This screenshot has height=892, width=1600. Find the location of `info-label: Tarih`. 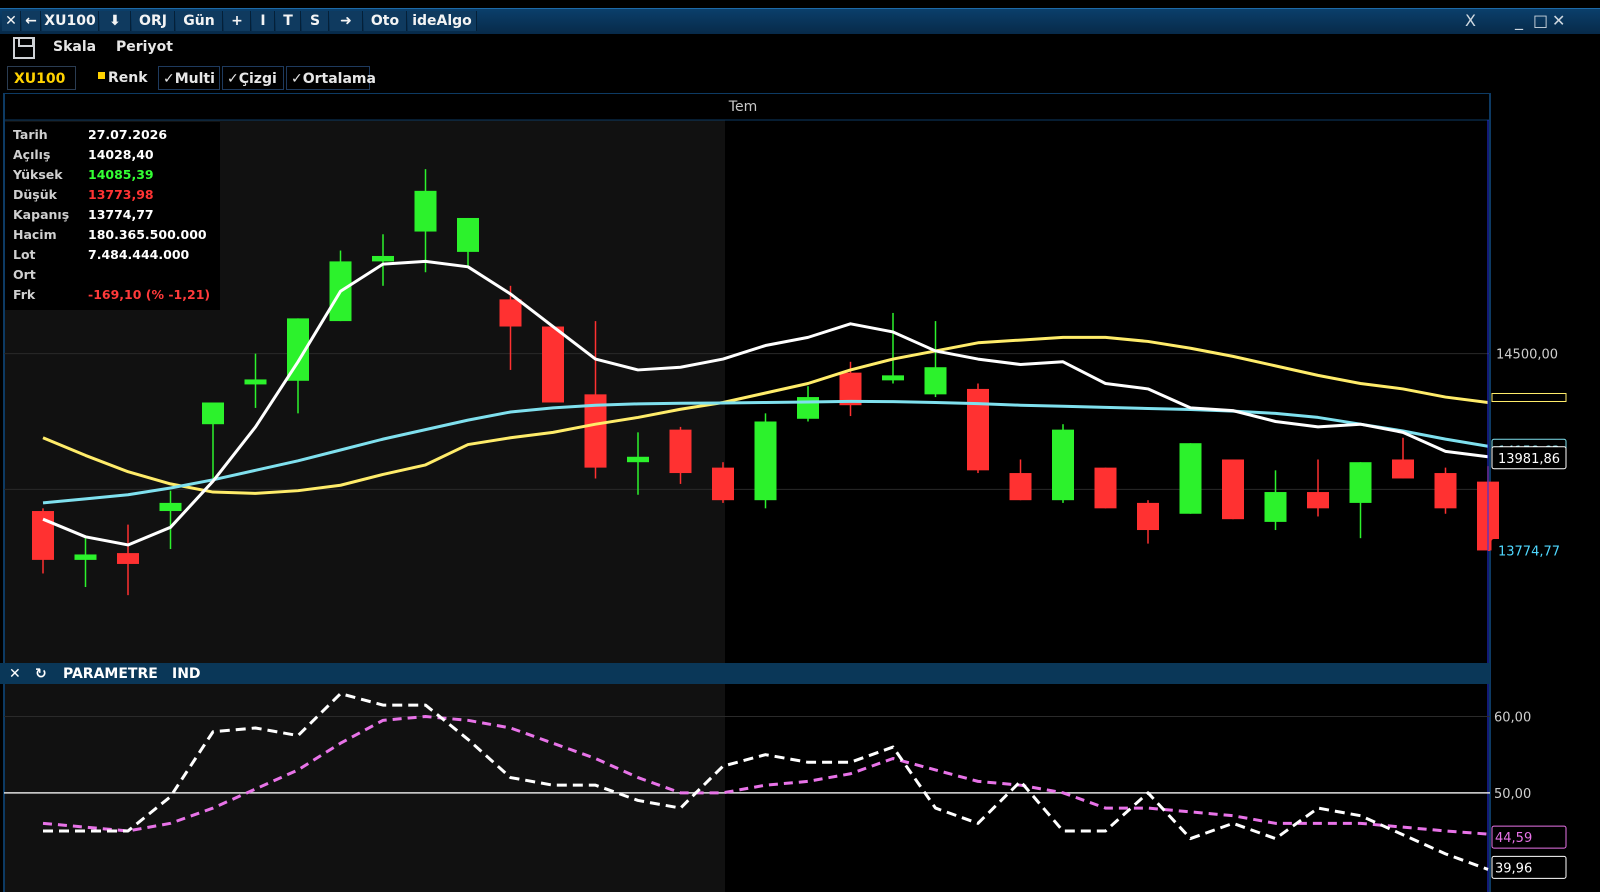

info-label: Tarih is located at coordinates (30, 134).